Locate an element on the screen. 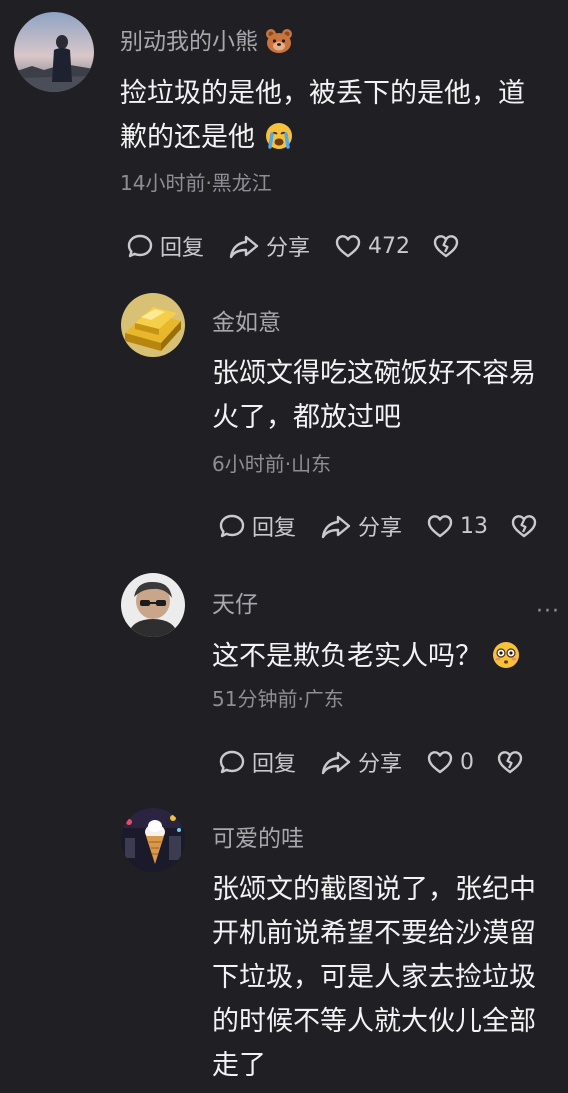  comment-line: 开机前说希望不要给沙漠留 is located at coordinates (374, 933).